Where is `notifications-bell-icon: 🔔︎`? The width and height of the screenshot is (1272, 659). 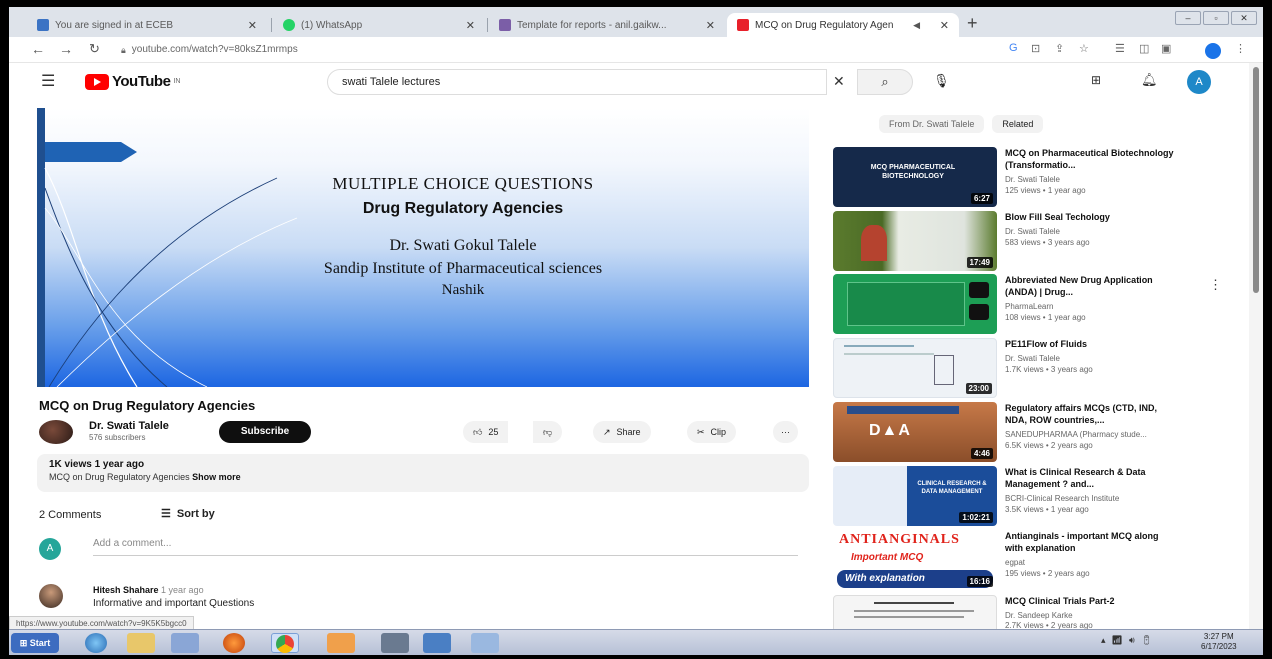 notifications-bell-icon: 🔔︎ is located at coordinates (1149, 80).